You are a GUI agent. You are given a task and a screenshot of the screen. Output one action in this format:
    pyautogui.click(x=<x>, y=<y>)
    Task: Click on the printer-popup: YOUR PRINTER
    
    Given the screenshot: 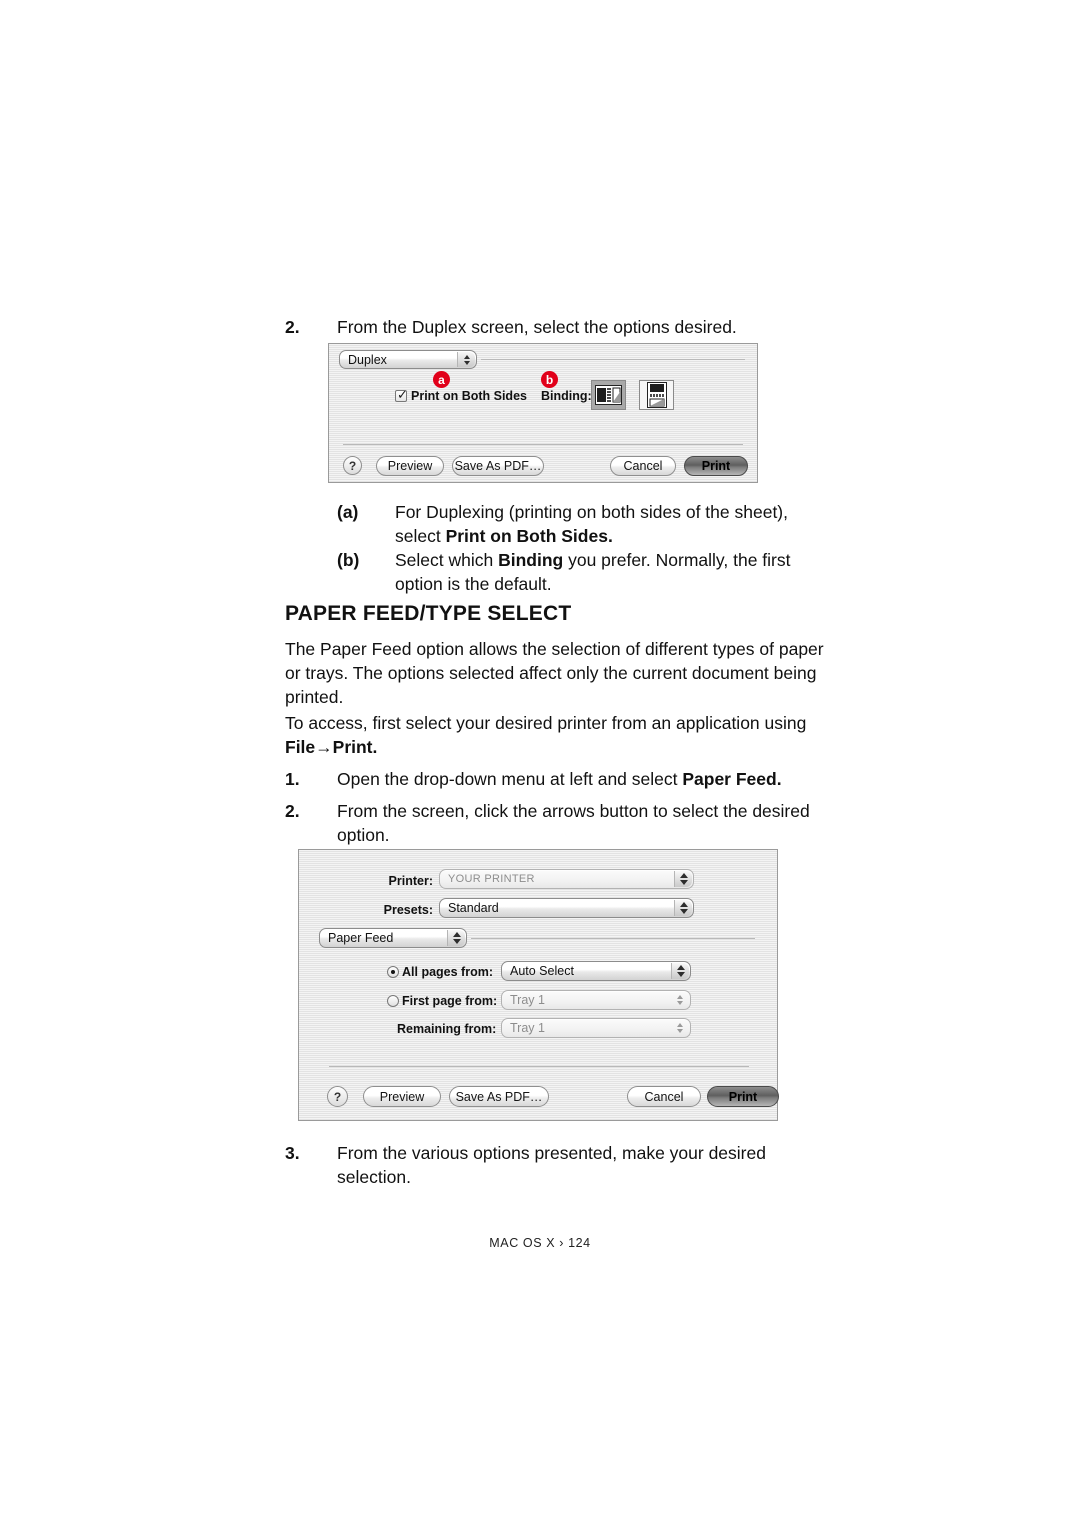 What is the action you would take?
    pyautogui.click(x=566, y=879)
    